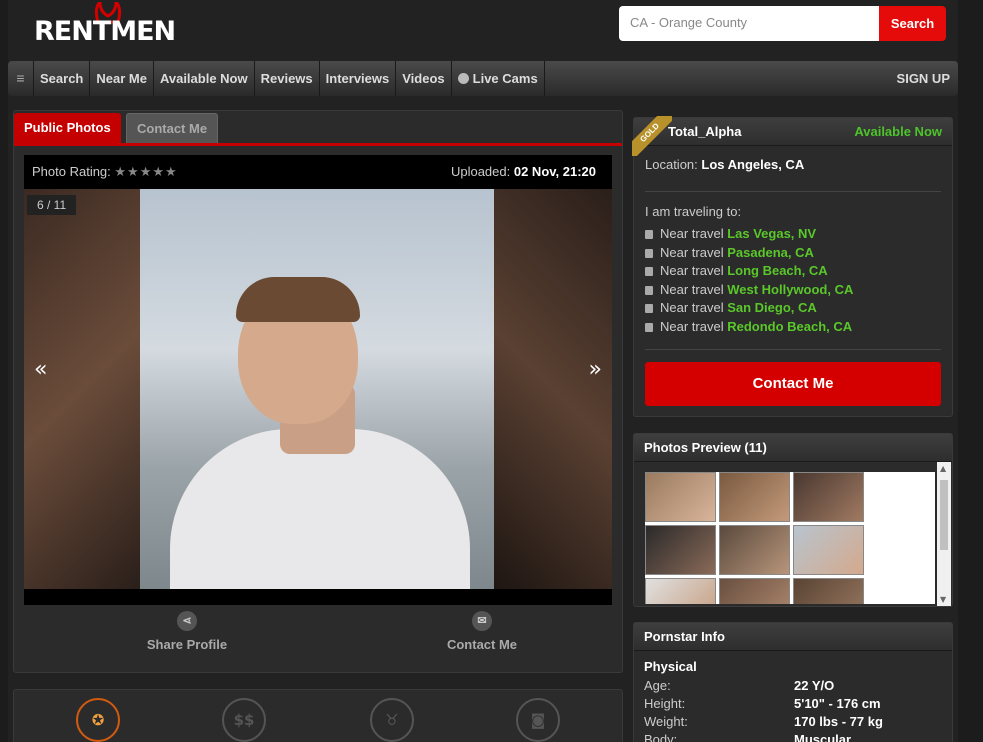  Describe the element at coordinates (772, 307) in the screenshot. I see `travel-city: San Diego, CA` at that location.